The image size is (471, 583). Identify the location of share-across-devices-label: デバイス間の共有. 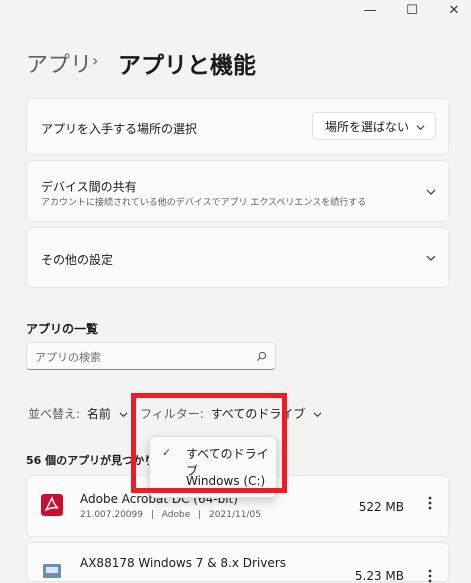
(89, 187).